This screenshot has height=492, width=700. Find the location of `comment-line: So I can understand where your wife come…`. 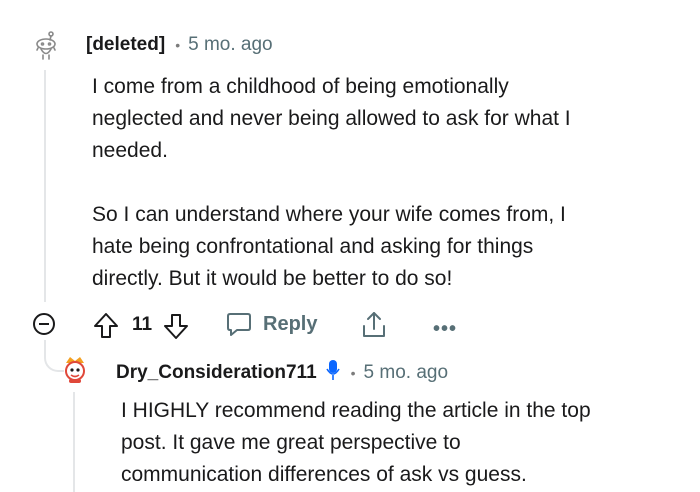

comment-line: So I can understand where your wife come… is located at coordinates (329, 214).